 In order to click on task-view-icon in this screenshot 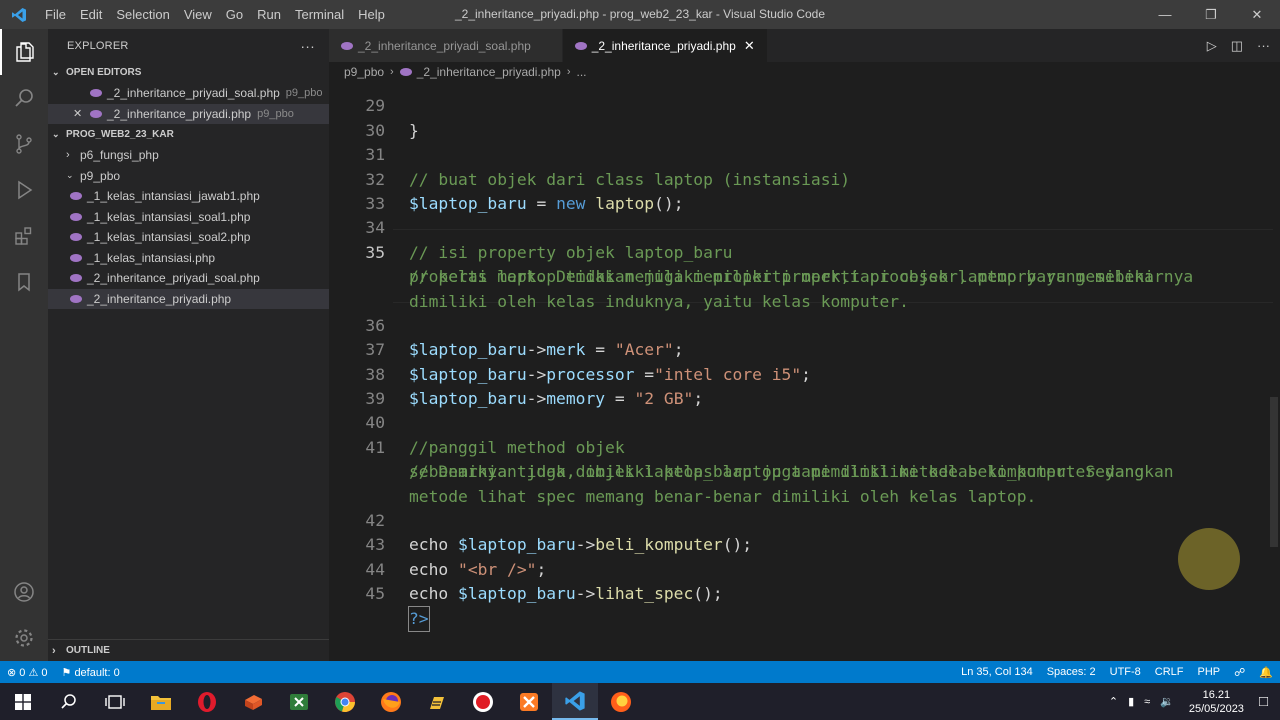, I will do `click(115, 701)`.